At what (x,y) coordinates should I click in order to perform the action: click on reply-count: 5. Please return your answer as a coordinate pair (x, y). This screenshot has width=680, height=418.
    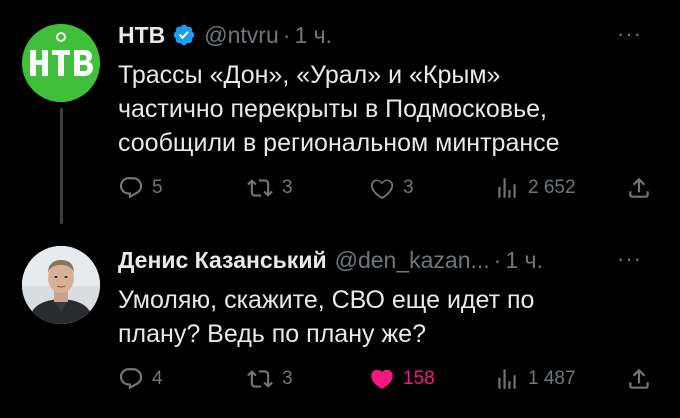
    Looking at the image, I should click on (157, 187).